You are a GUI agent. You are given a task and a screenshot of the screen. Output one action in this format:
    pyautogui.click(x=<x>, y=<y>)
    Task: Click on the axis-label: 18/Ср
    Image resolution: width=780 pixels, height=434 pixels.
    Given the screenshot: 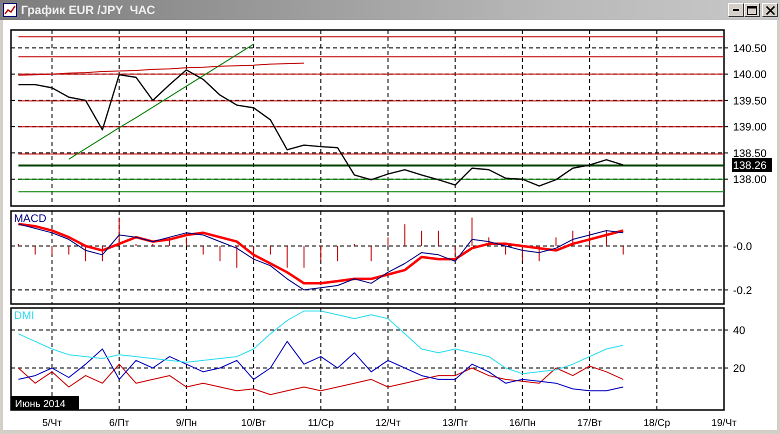 What is the action you would take?
    pyautogui.click(x=656, y=423)
    